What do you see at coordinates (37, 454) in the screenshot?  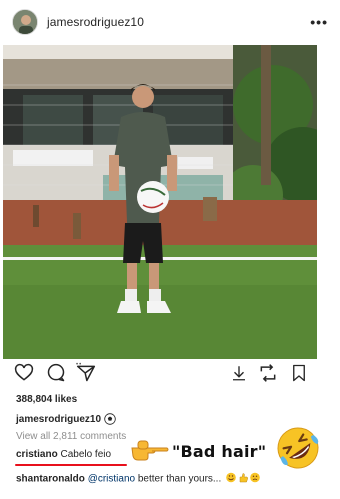 I see `comment-username: cristiano` at bounding box center [37, 454].